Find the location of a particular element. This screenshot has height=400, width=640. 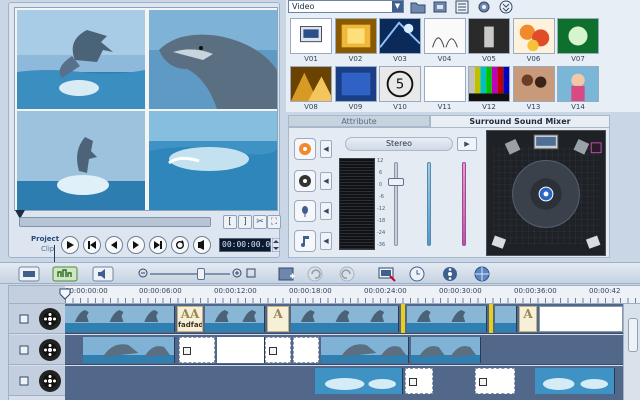

home-button is located at coordinates (92, 245).